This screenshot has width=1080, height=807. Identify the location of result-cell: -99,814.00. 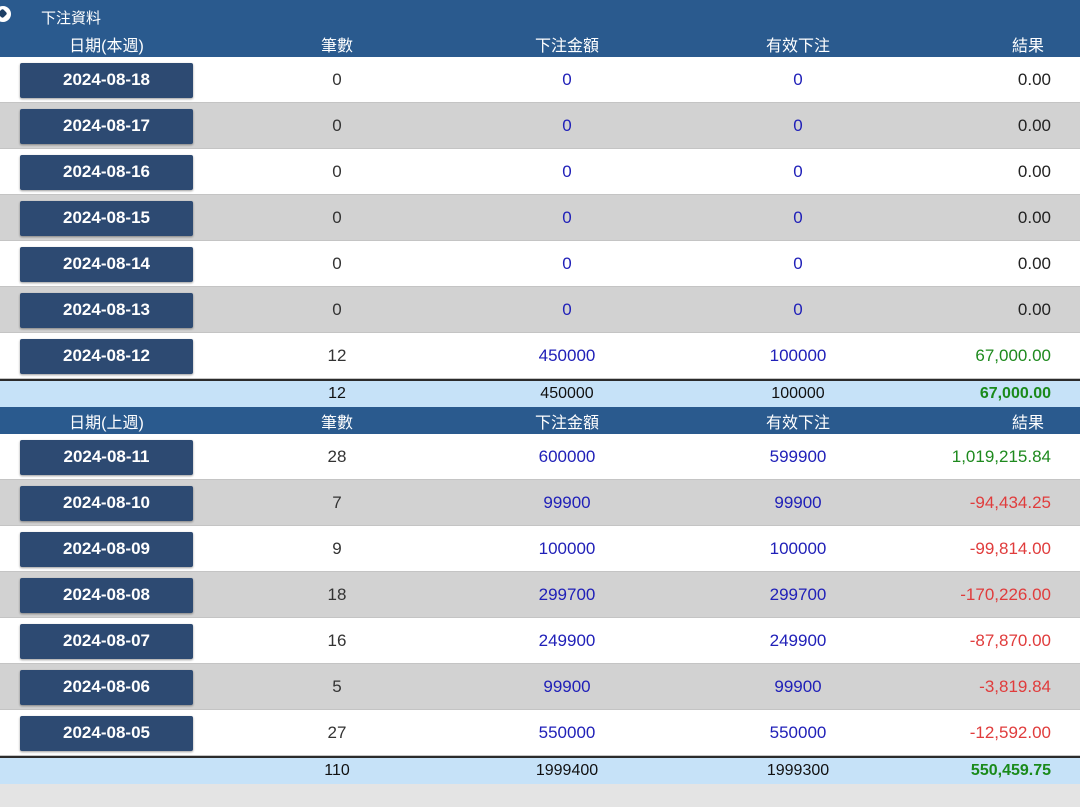
(1010, 548).